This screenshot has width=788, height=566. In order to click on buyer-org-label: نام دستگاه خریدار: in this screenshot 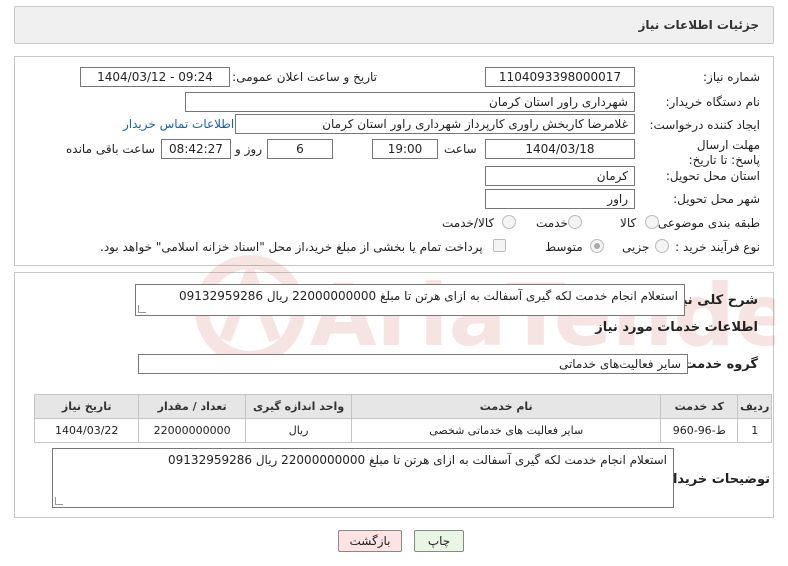, I will do `click(713, 102)`.